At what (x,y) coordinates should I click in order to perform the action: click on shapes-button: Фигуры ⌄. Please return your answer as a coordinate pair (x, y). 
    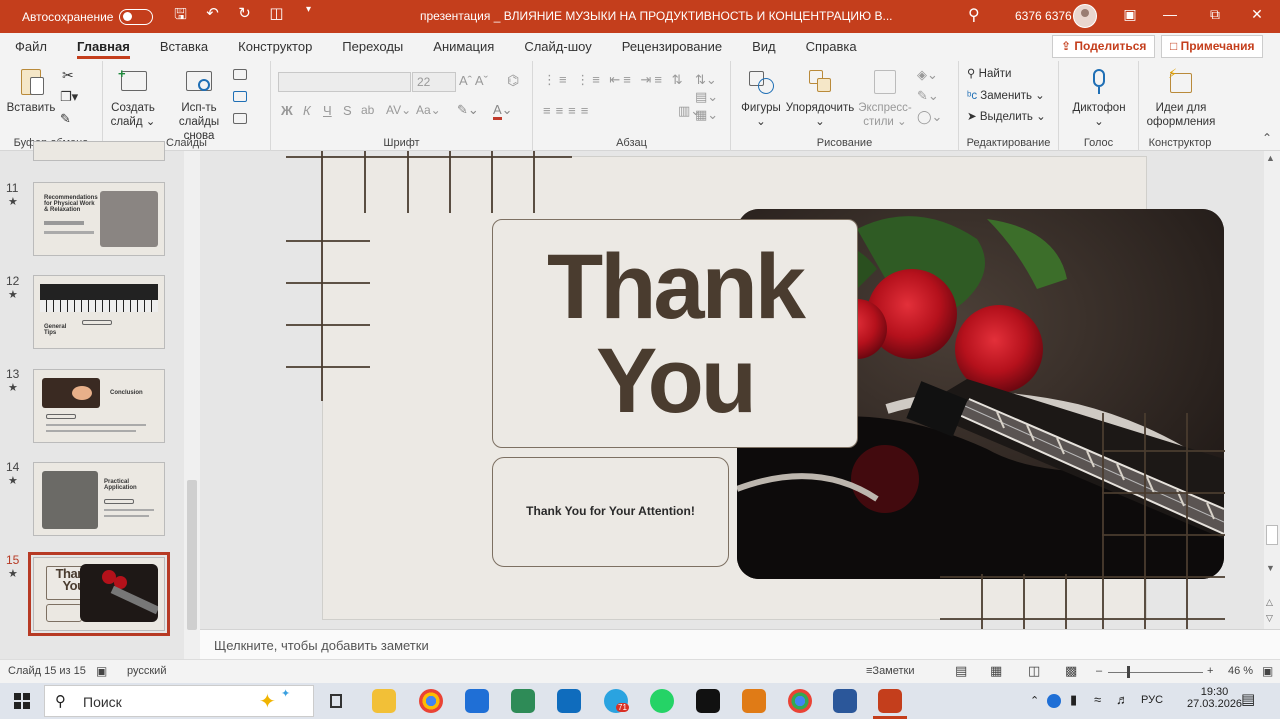
    Looking at the image, I should click on (761, 97).